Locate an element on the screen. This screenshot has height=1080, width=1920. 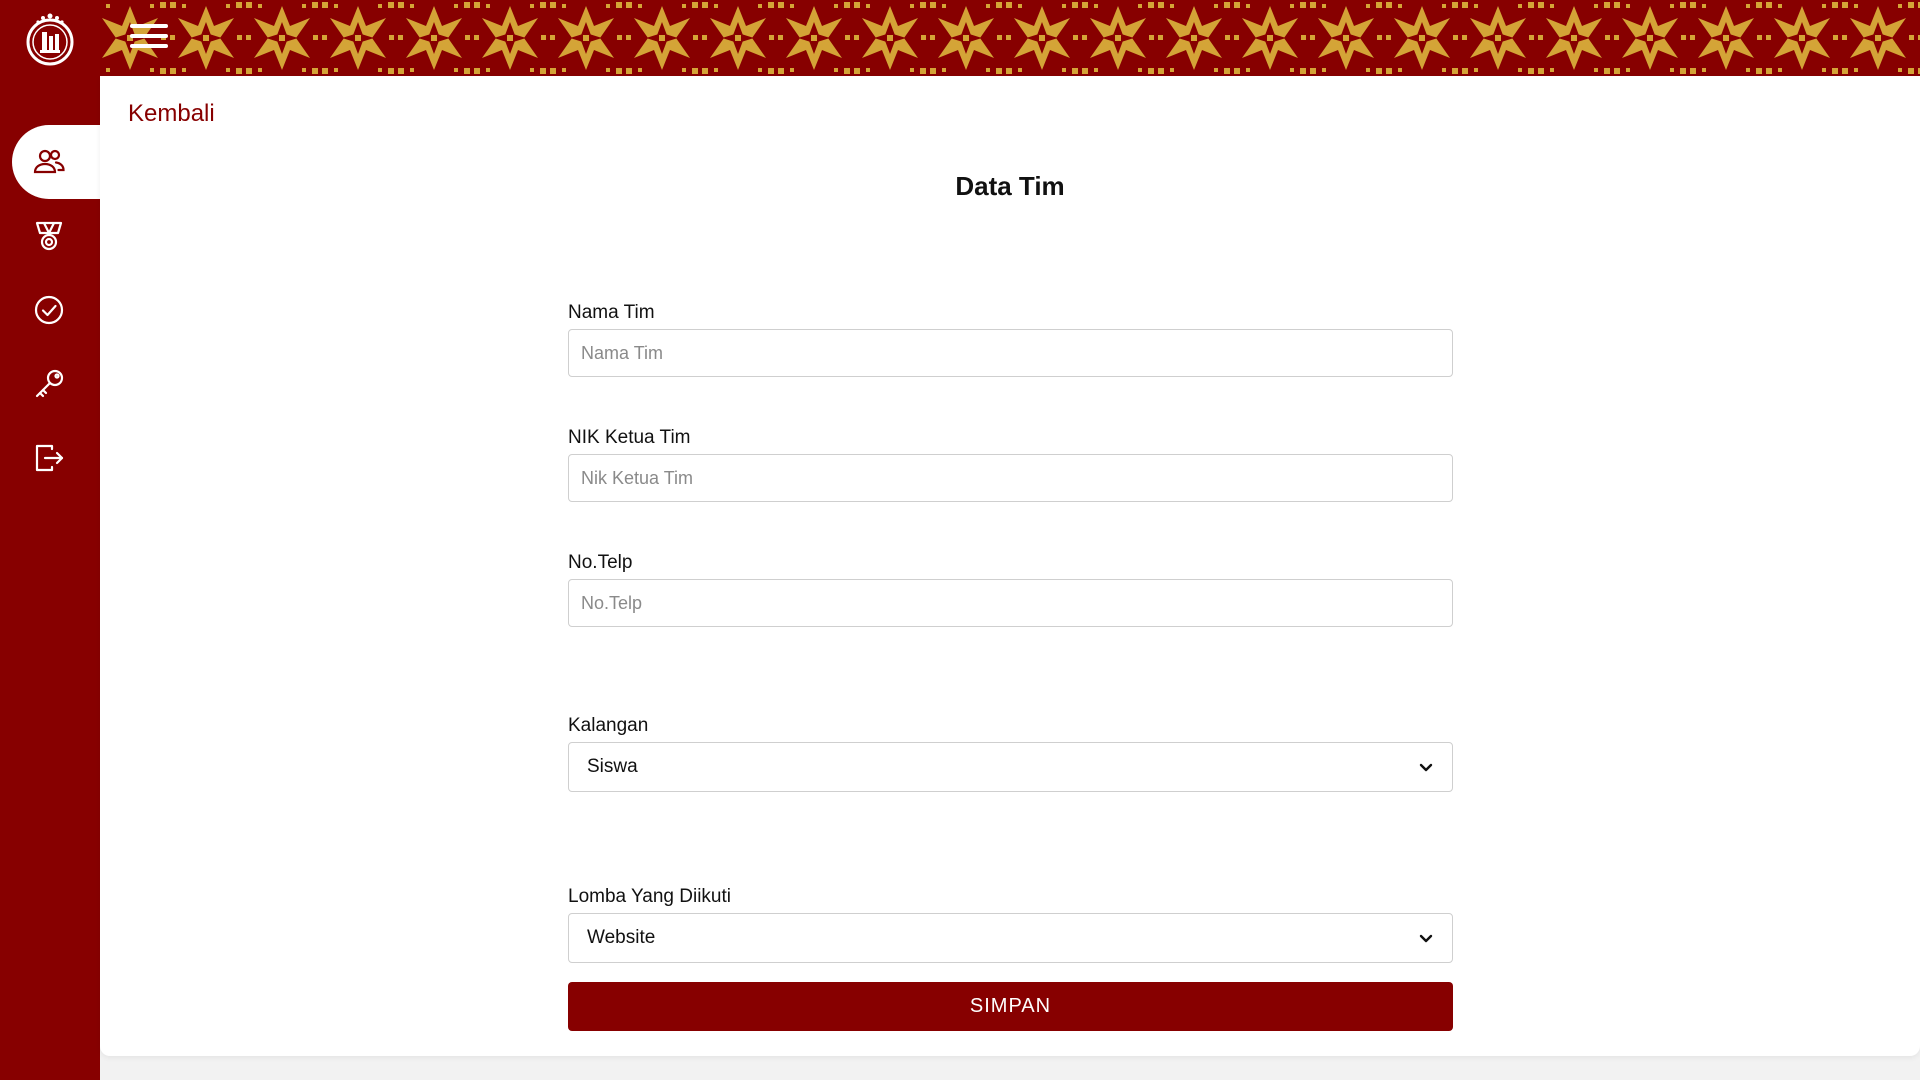
category-select: Siswa is located at coordinates (1010, 767).